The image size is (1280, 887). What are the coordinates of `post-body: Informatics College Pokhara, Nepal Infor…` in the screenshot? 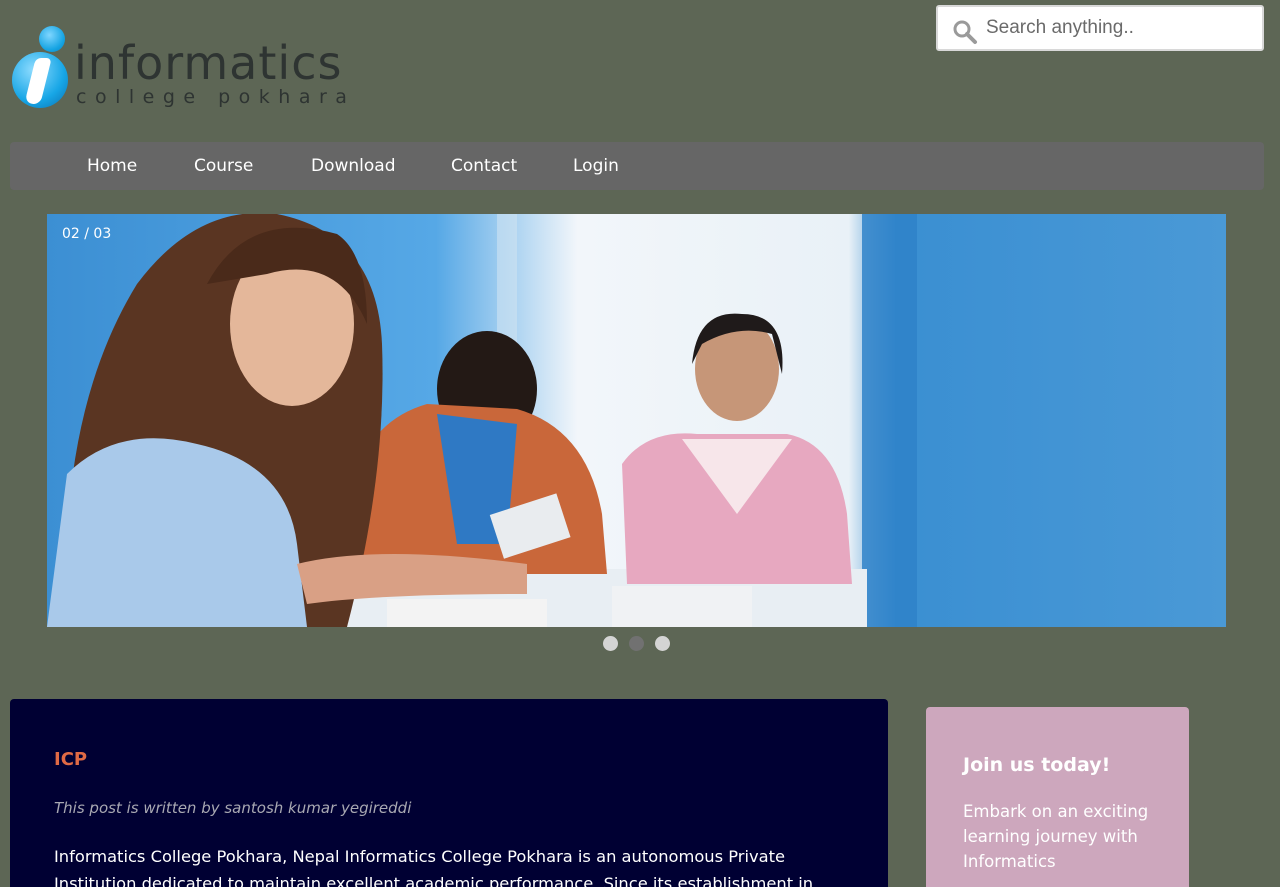 It's located at (434, 867).